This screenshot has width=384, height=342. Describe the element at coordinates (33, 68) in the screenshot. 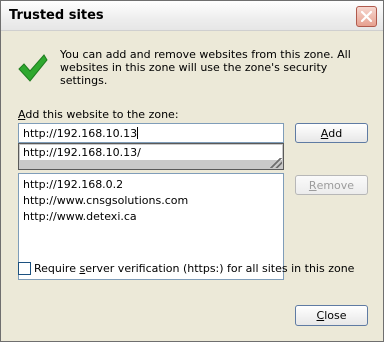

I see `green-checkmark-icon` at that location.